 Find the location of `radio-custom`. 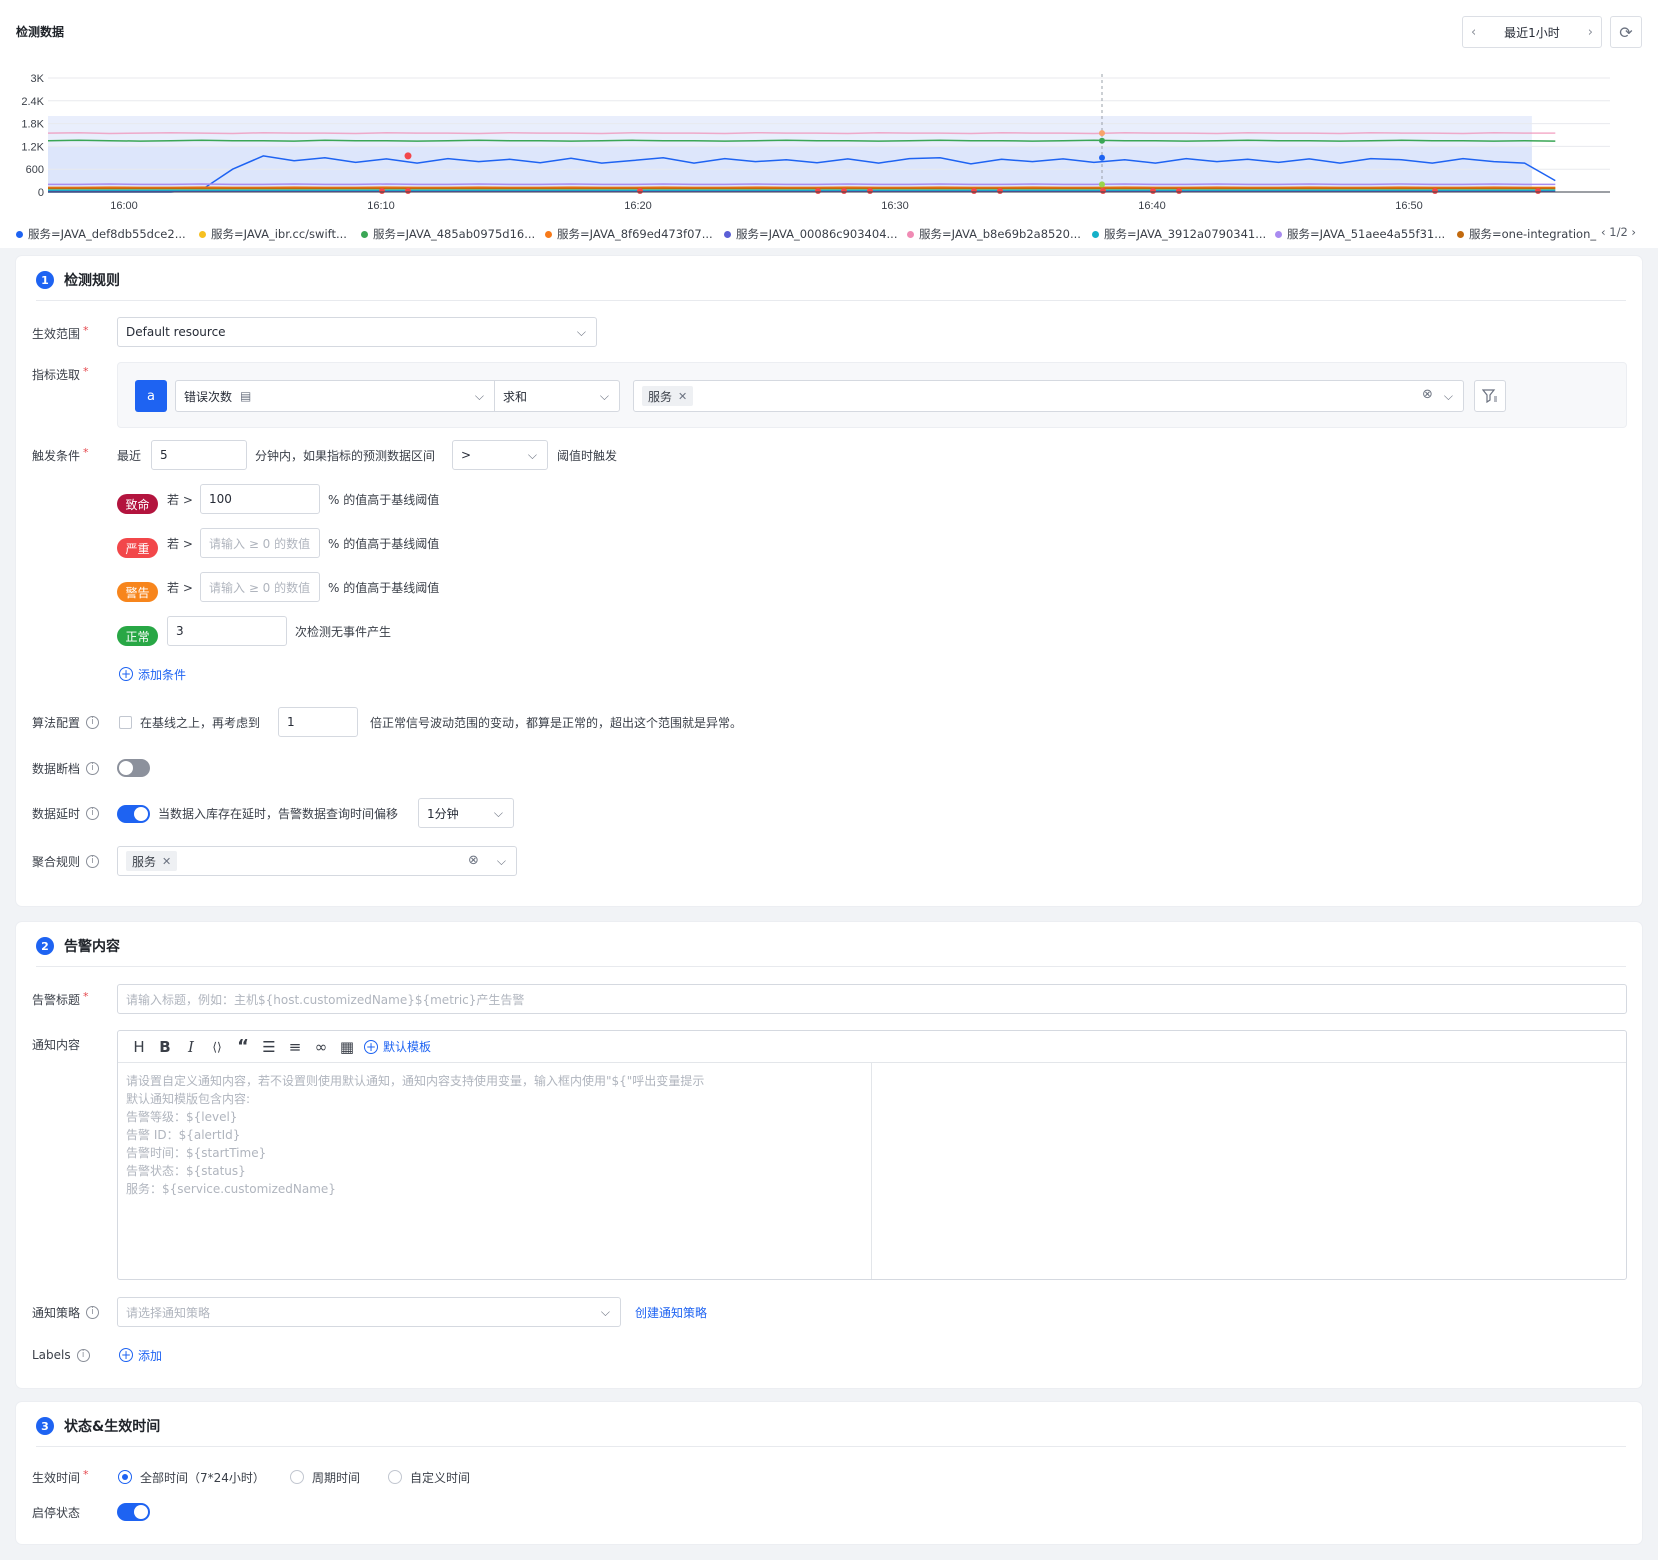

radio-custom is located at coordinates (395, 1477).